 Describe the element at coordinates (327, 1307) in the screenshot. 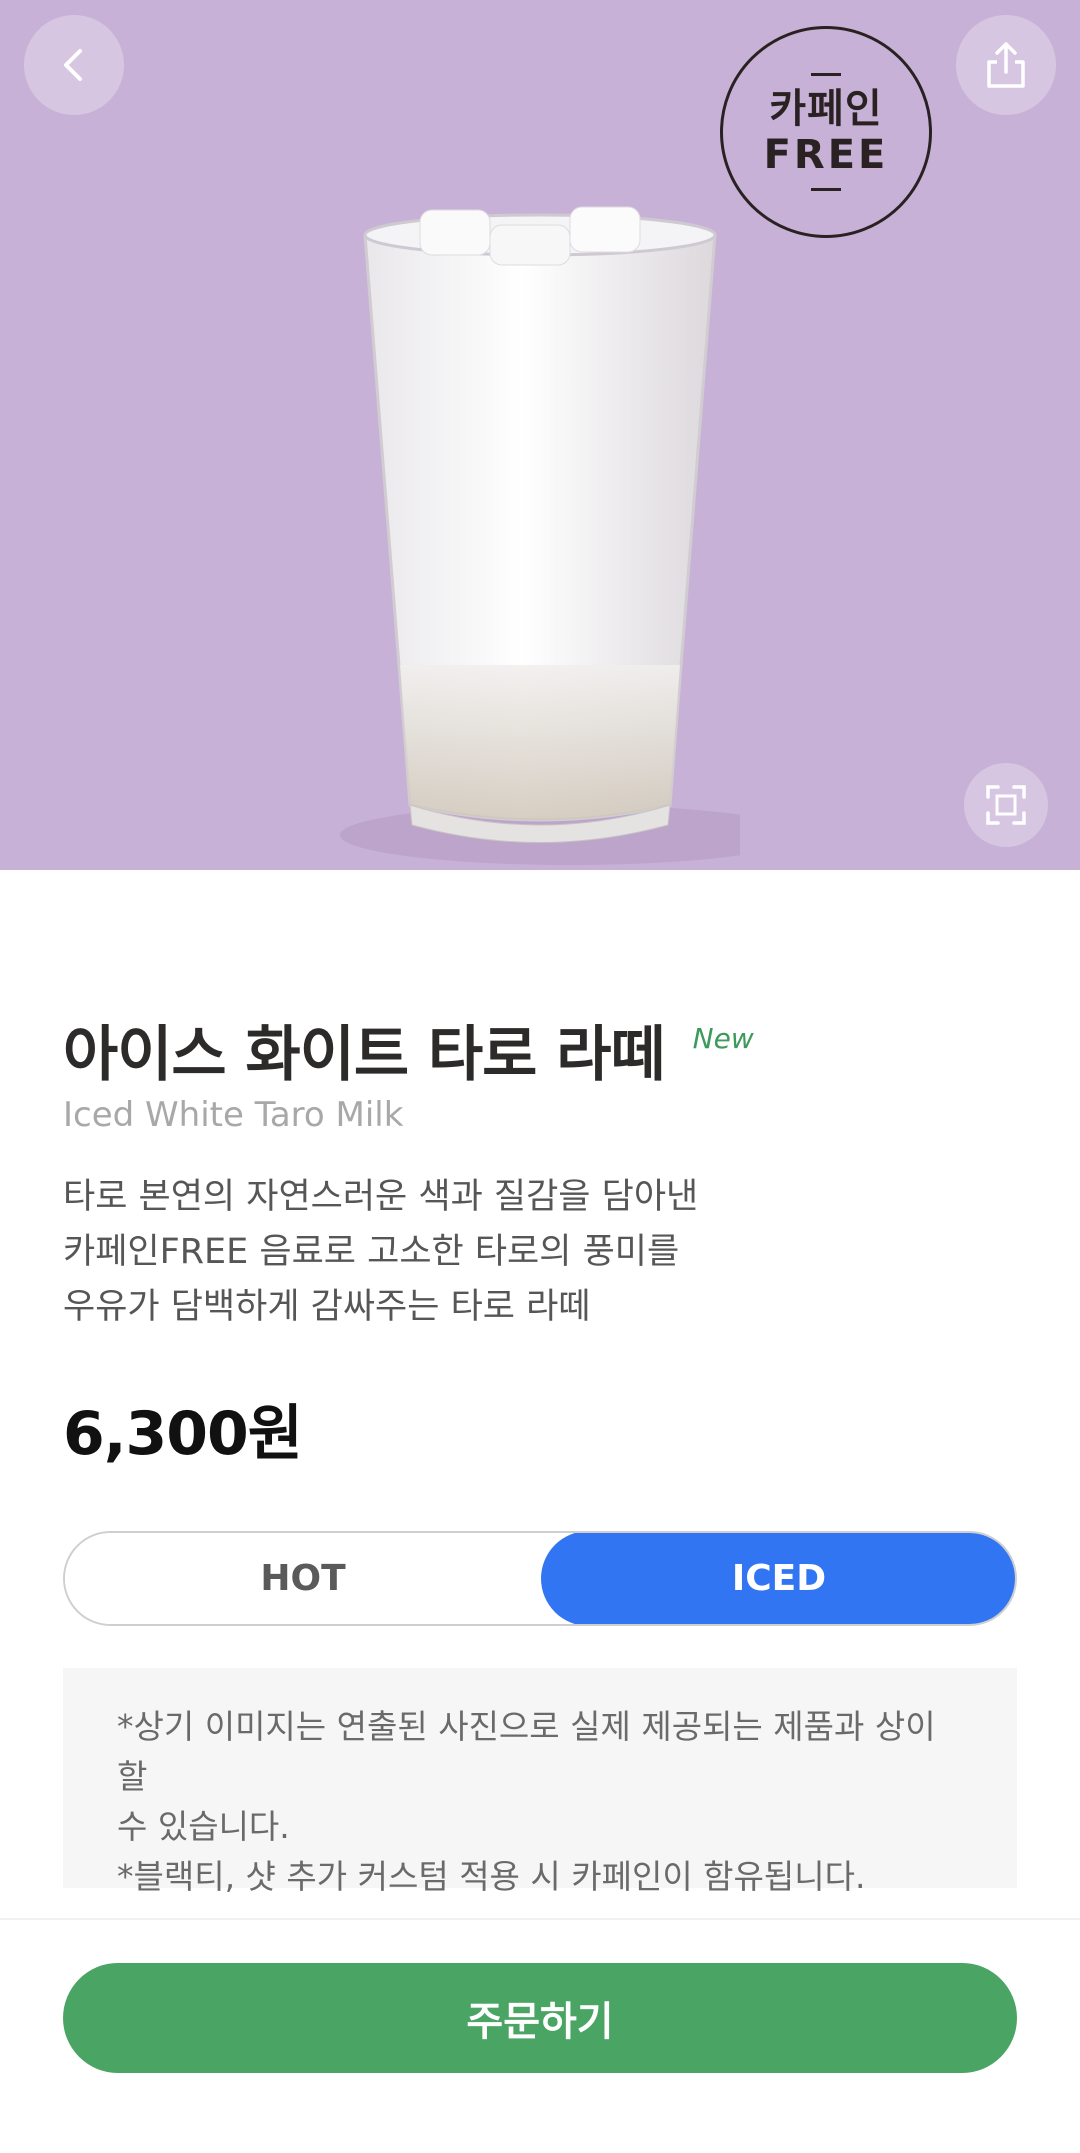

I see `description-line: 우유가 담백하게 감싸주는 타로 라떼` at that location.